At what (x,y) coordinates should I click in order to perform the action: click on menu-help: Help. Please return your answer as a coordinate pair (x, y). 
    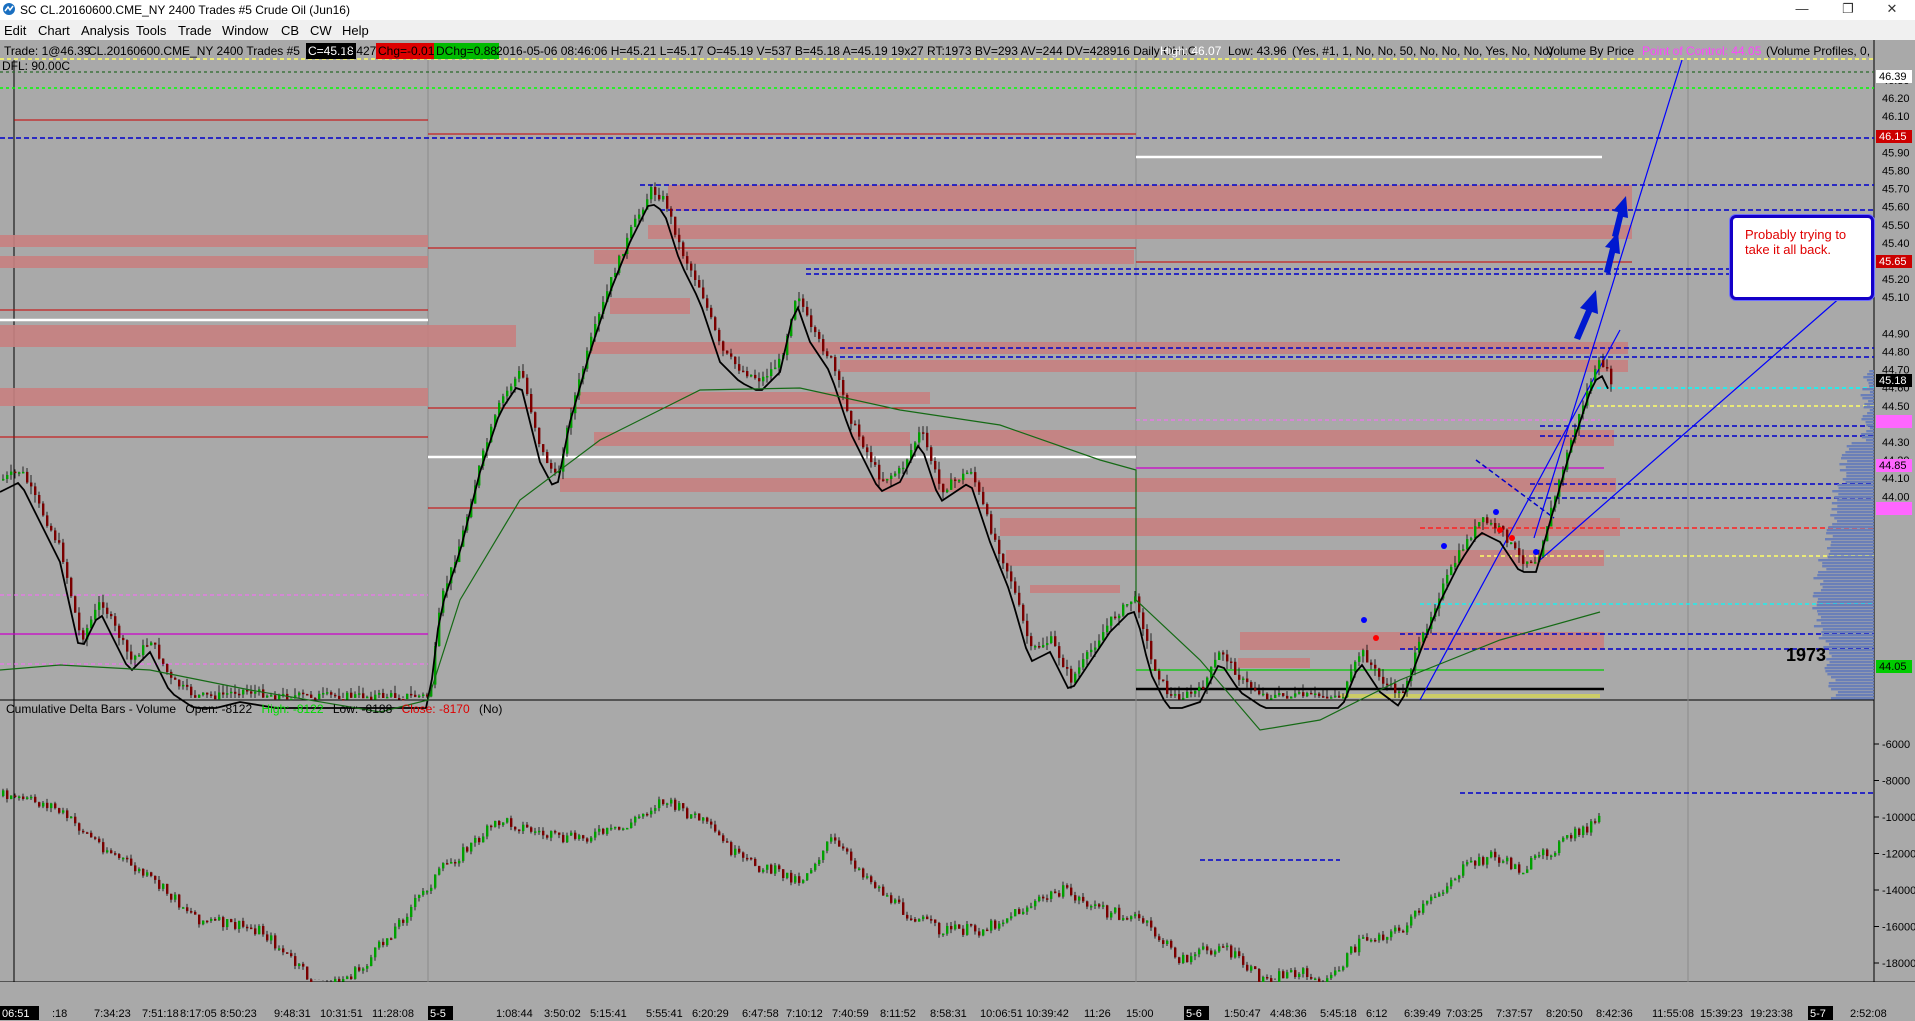
    Looking at the image, I should click on (355, 30).